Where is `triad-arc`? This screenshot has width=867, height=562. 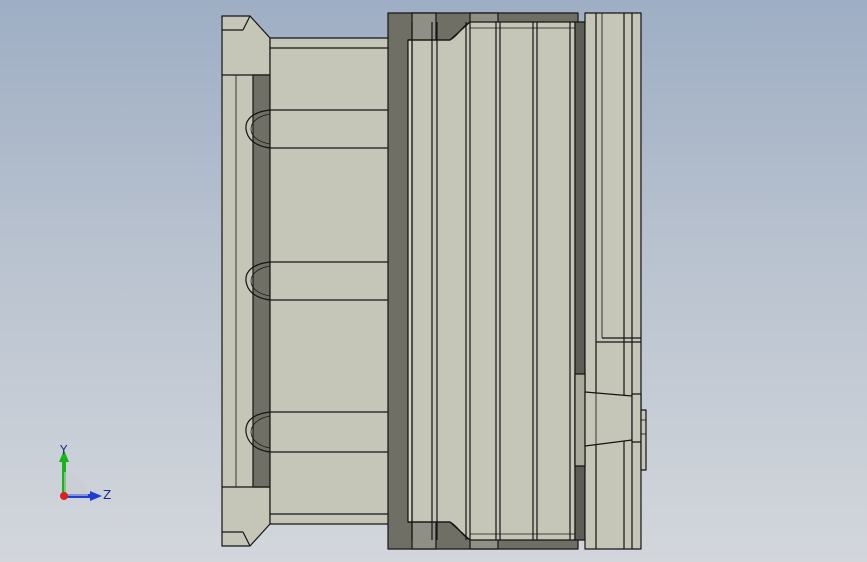 triad-arc is located at coordinates (76, 484).